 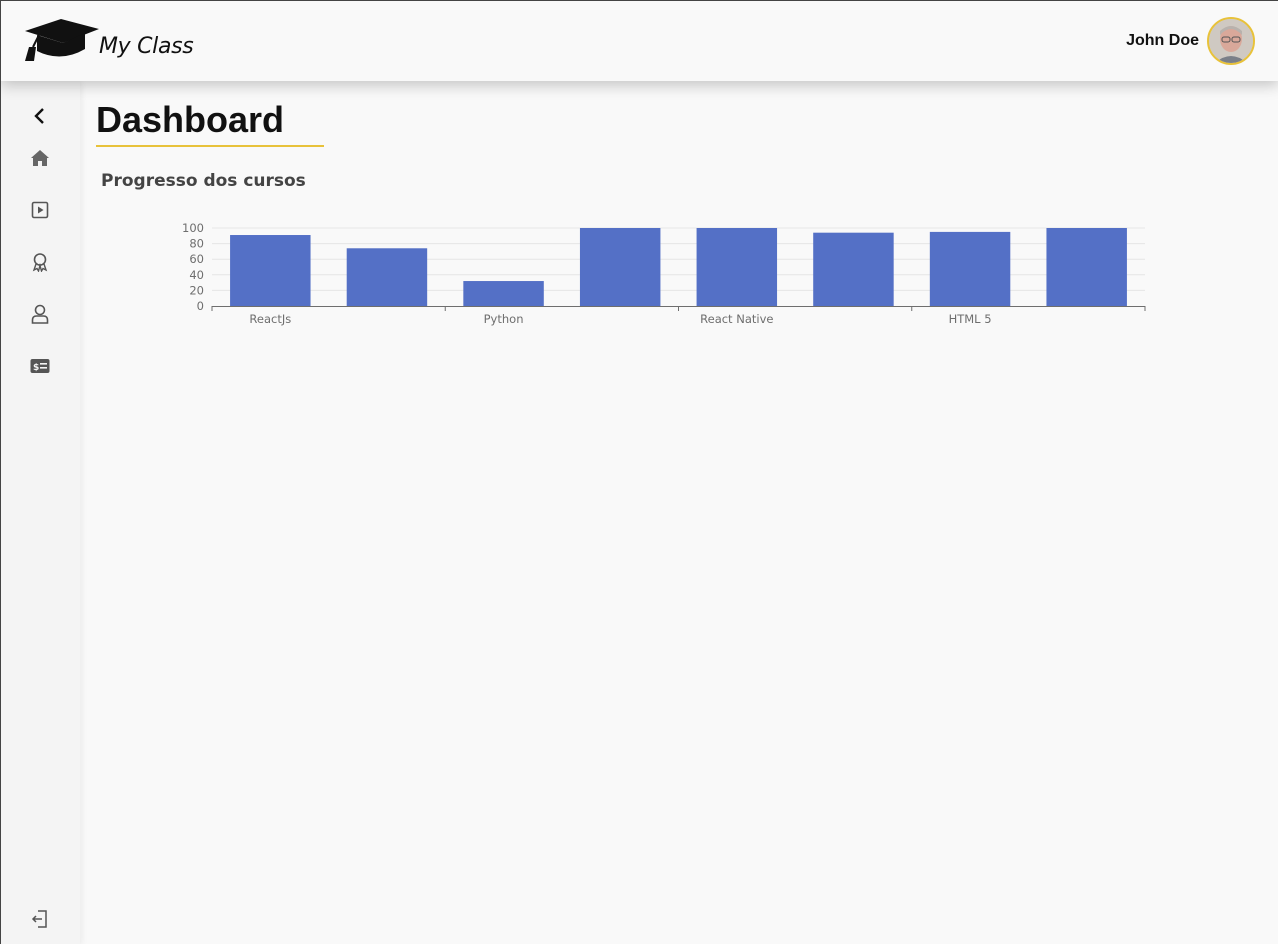 I want to click on brand-name: My Class, so click(x=146, y=46).